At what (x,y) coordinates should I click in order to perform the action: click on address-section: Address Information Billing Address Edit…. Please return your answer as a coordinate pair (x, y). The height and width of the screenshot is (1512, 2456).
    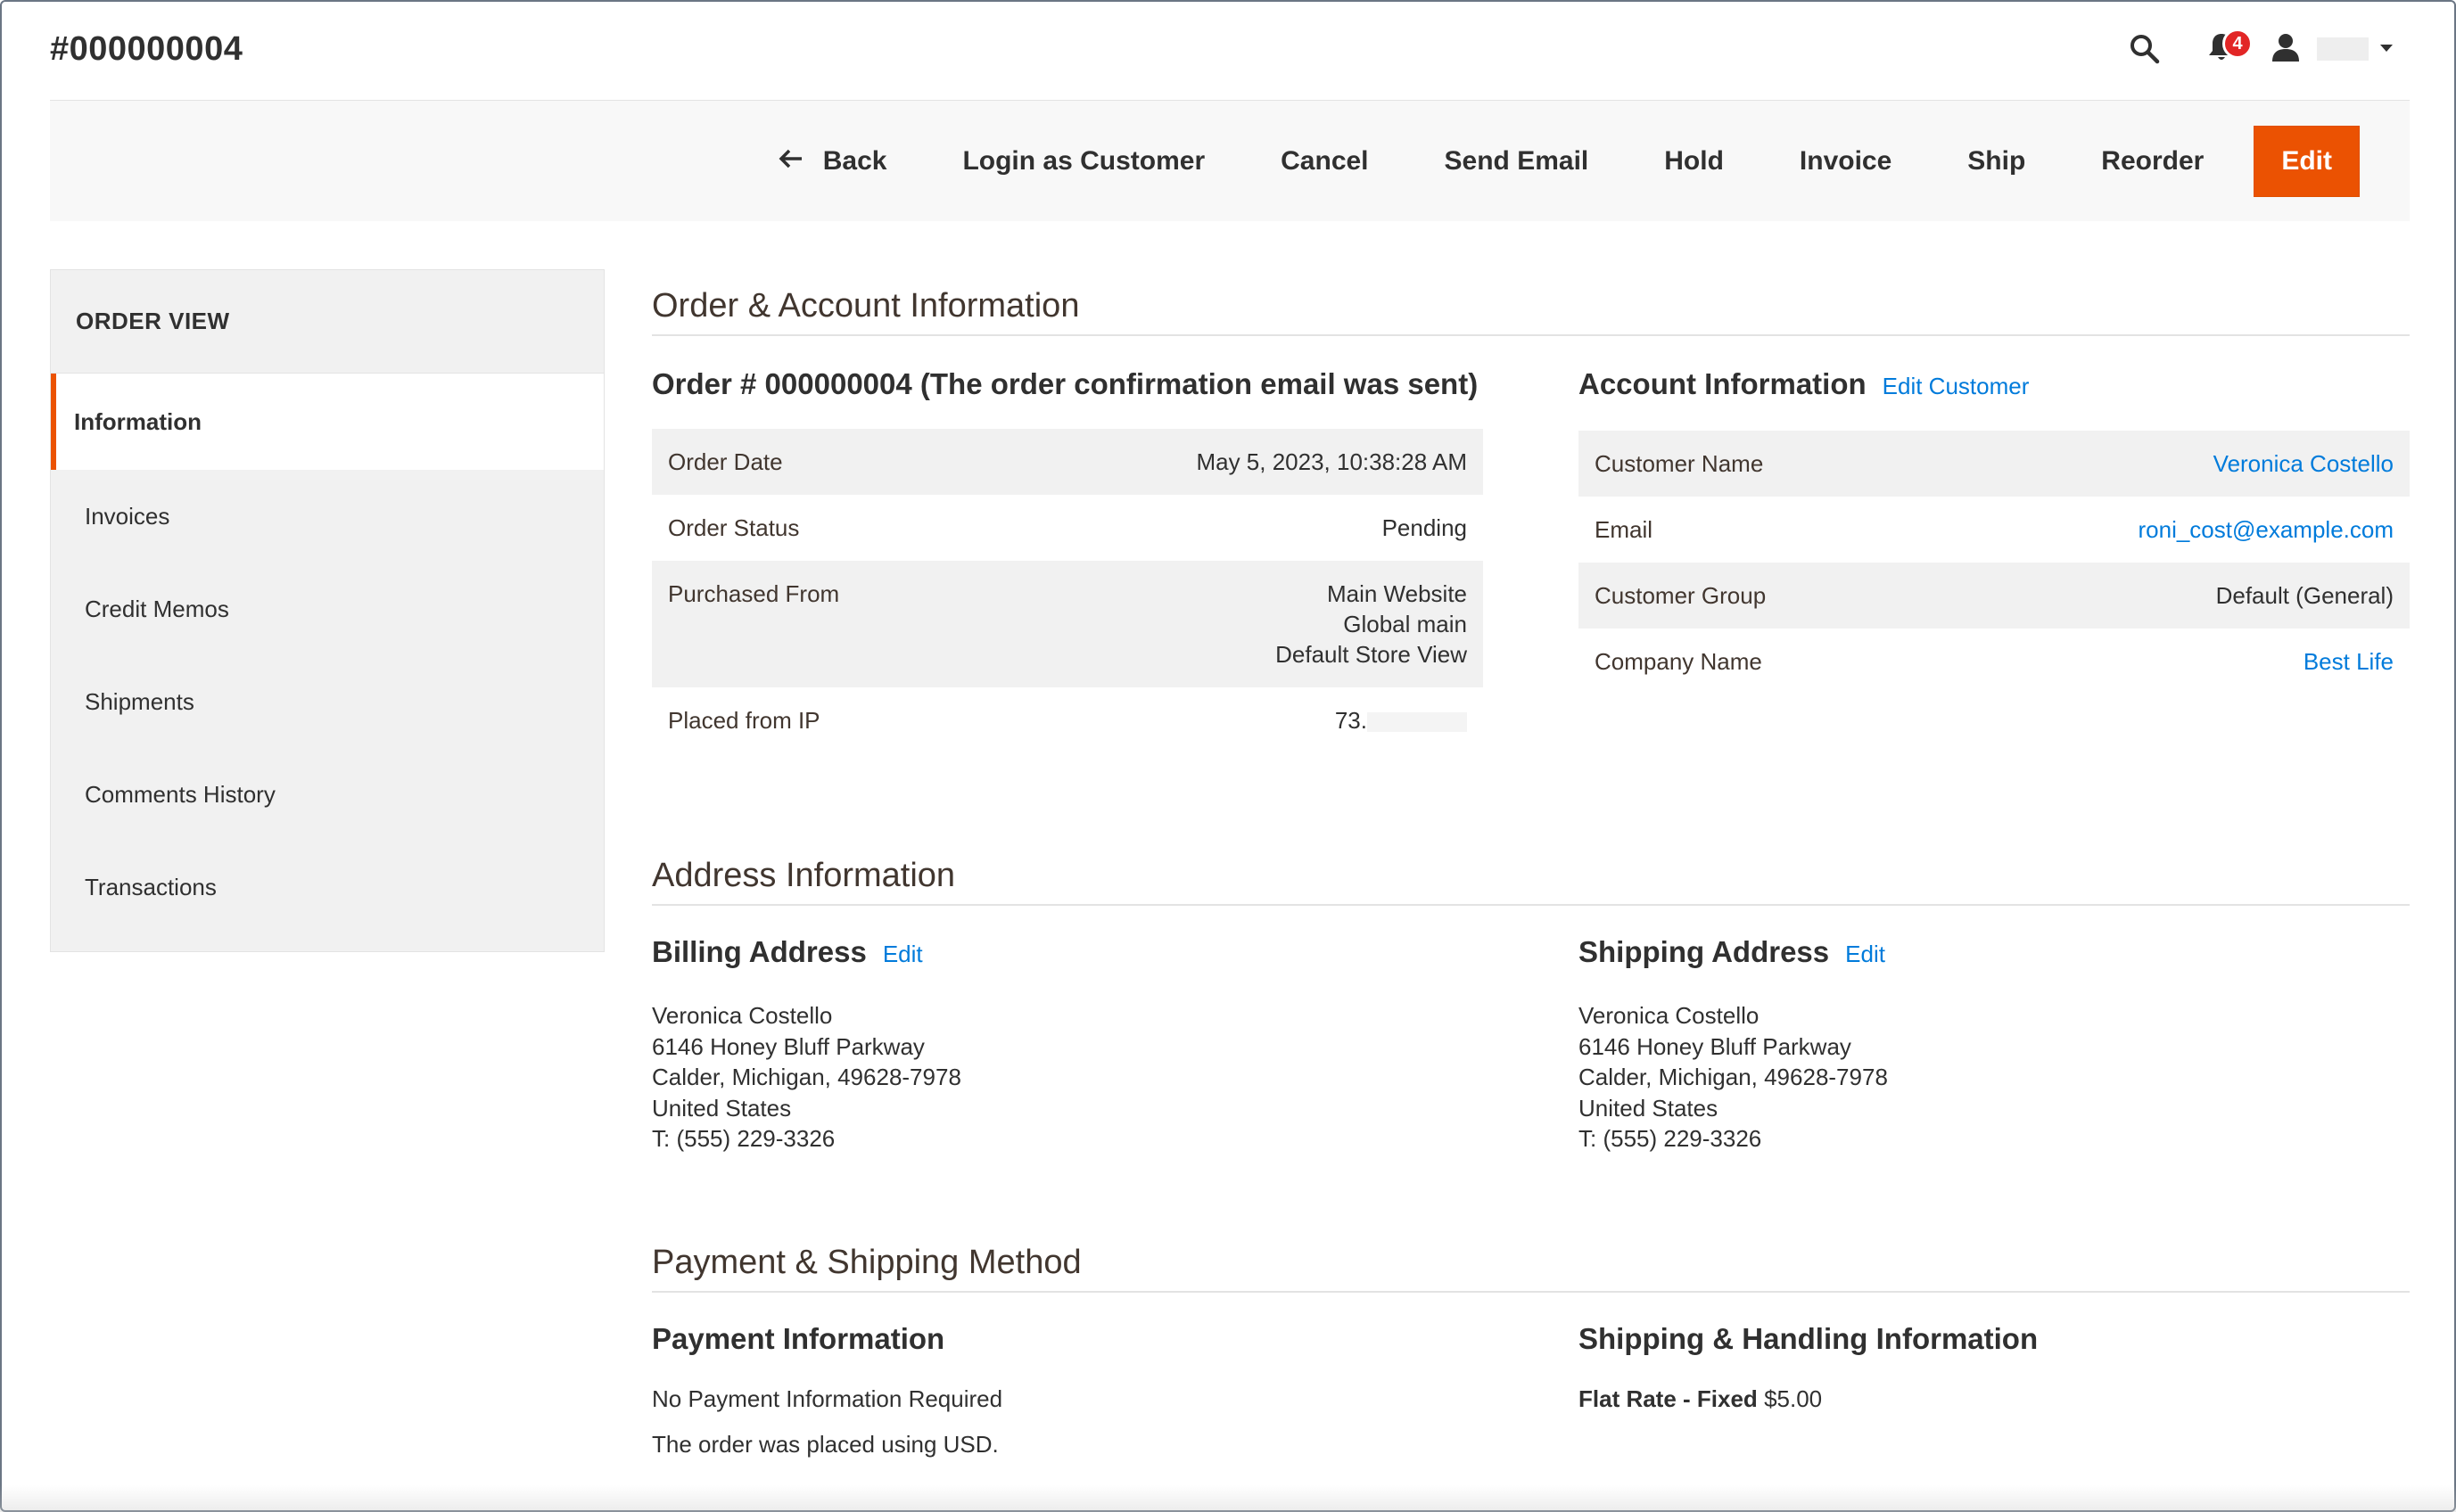
    Looking at the image, I should click on (1531, 1006).